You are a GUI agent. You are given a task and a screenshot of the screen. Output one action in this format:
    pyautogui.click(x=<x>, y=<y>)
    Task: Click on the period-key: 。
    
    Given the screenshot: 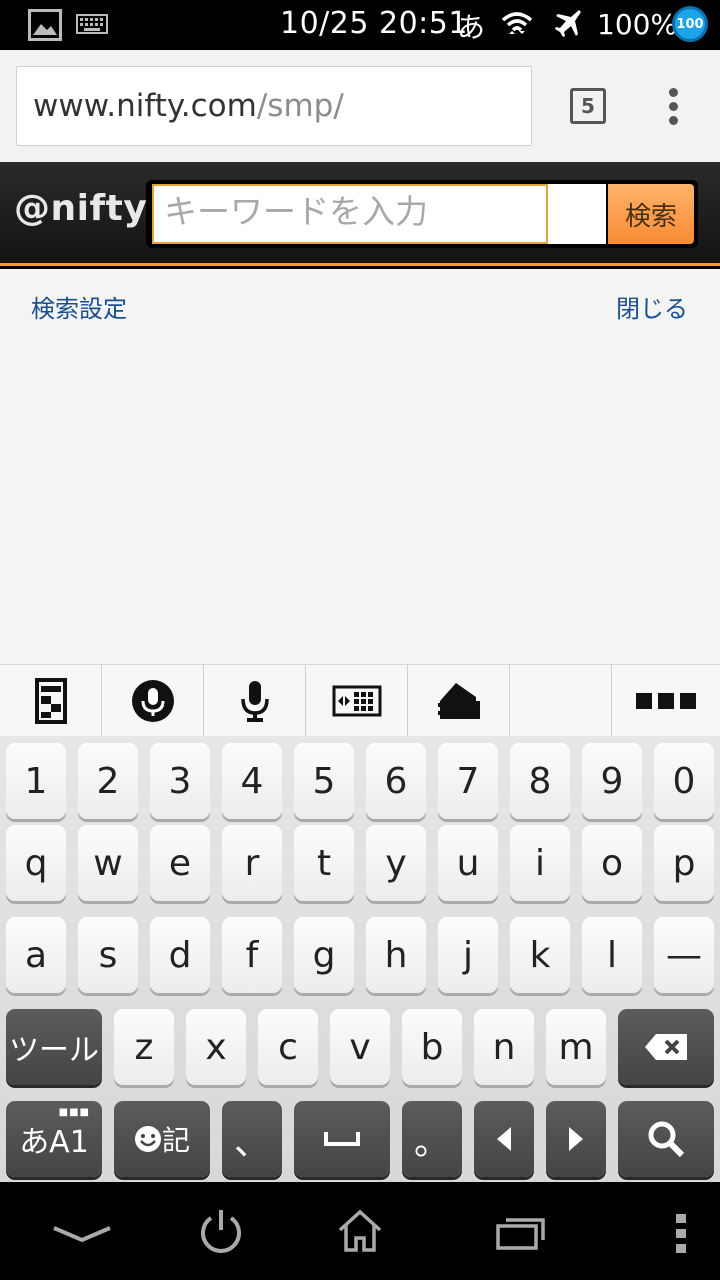 What is the action you would take?
    pyautogui.click(x=432, y=1139)
    